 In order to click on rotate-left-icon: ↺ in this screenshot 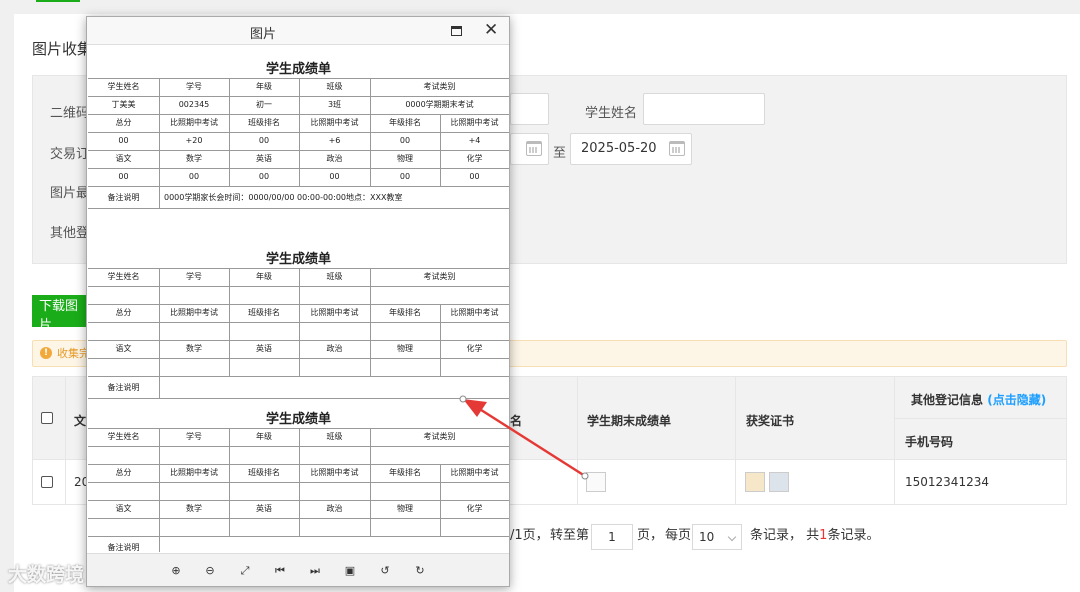, I will do `click(385, 571)`.